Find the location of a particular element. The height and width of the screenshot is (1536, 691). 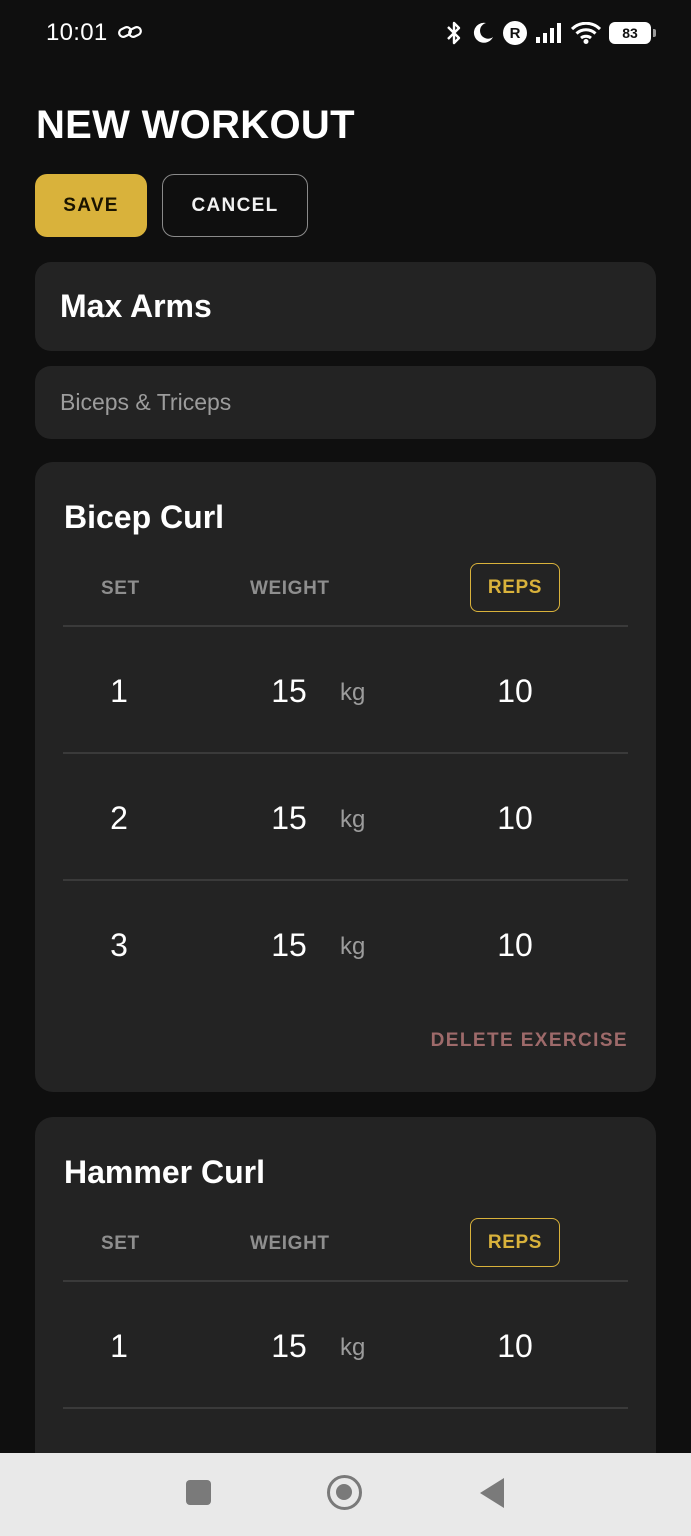

bluetooth-icon is located at coordinates (454, 33).